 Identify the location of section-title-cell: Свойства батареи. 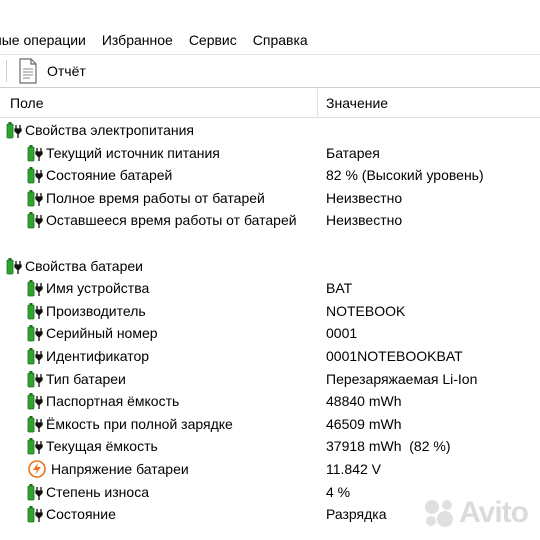
(162, 266).